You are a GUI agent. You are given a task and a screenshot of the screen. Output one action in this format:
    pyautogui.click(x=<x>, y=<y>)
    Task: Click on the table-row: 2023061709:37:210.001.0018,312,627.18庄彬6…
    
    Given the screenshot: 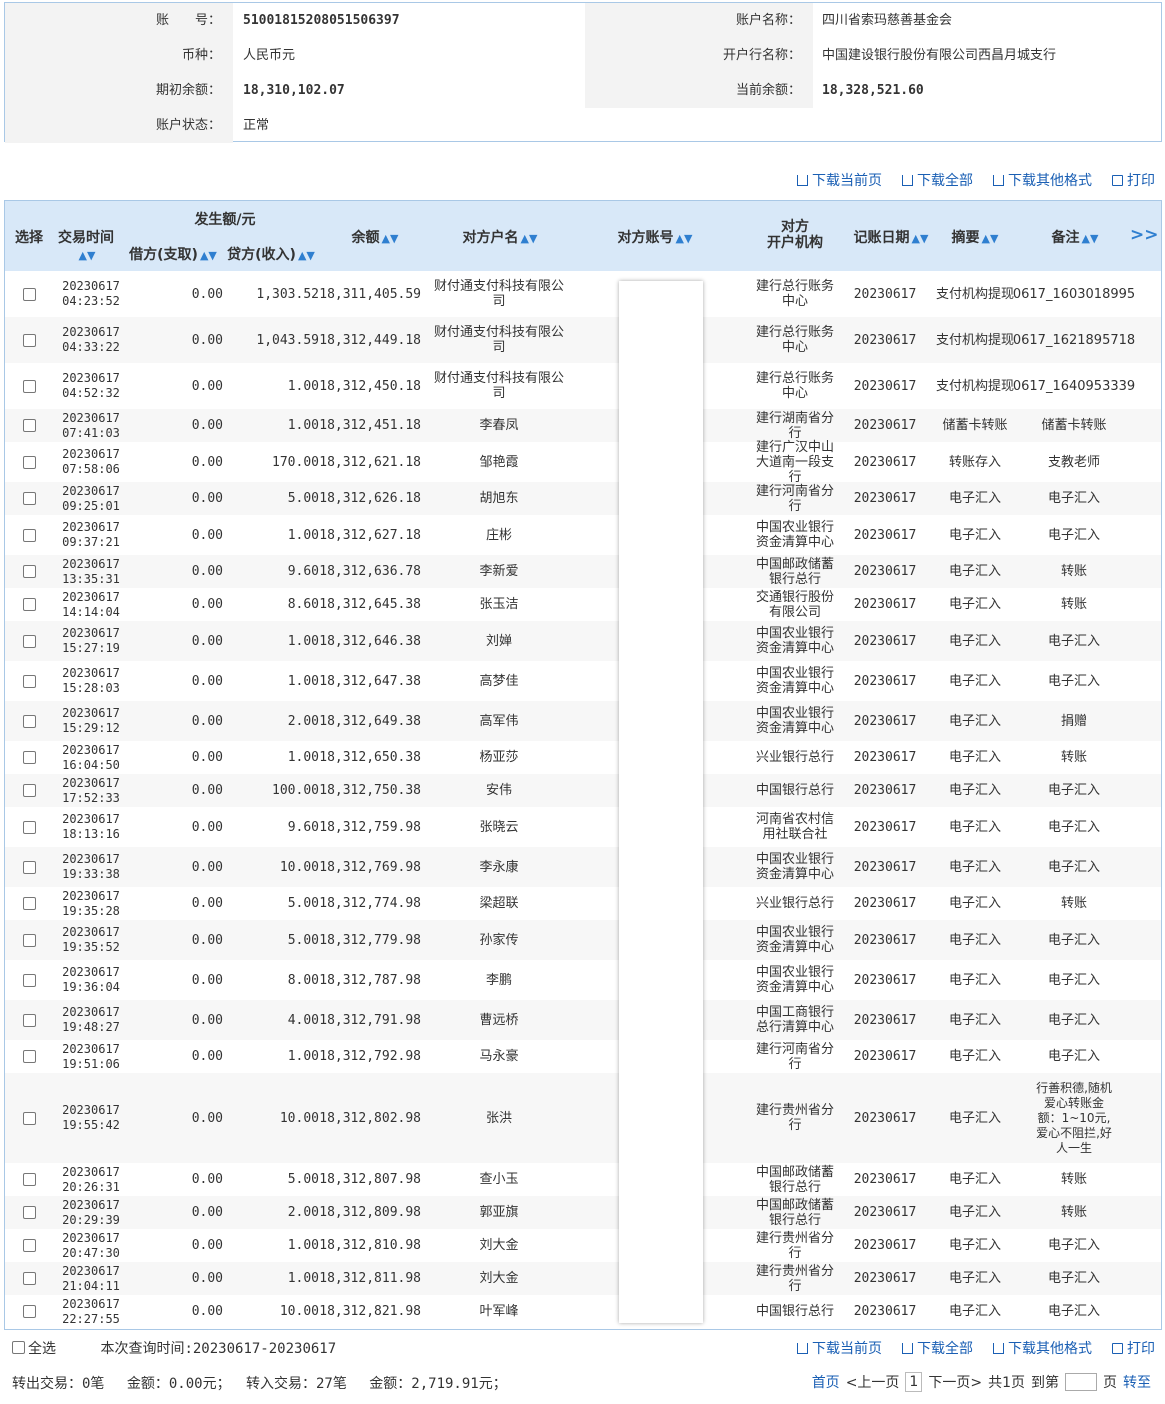 What is the action you would take?
    pyautogui.click(x=583, y=535)
    